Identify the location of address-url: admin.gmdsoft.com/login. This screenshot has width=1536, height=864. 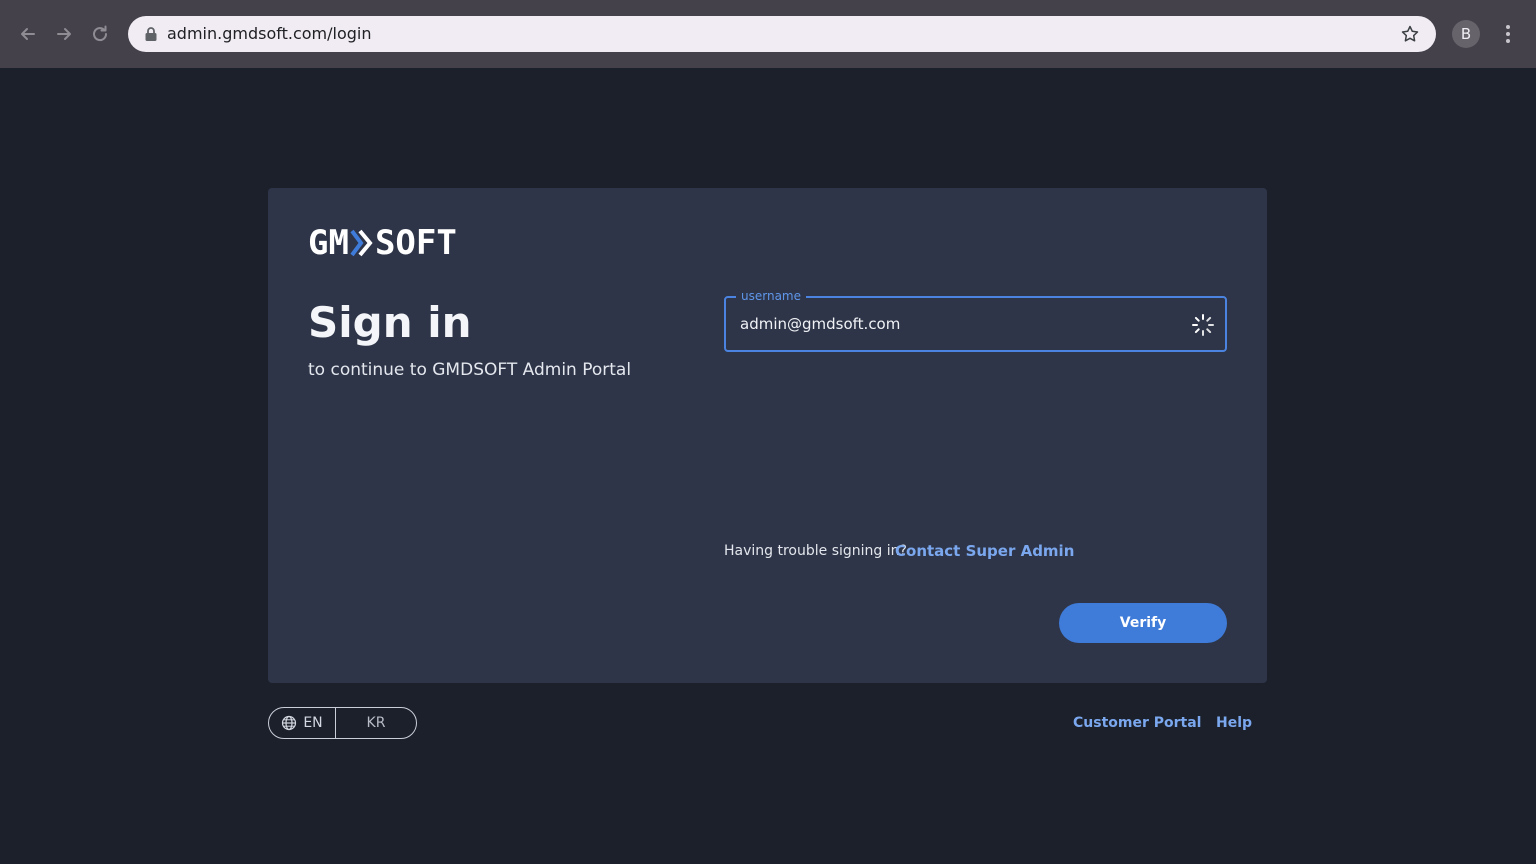
(269, 33).